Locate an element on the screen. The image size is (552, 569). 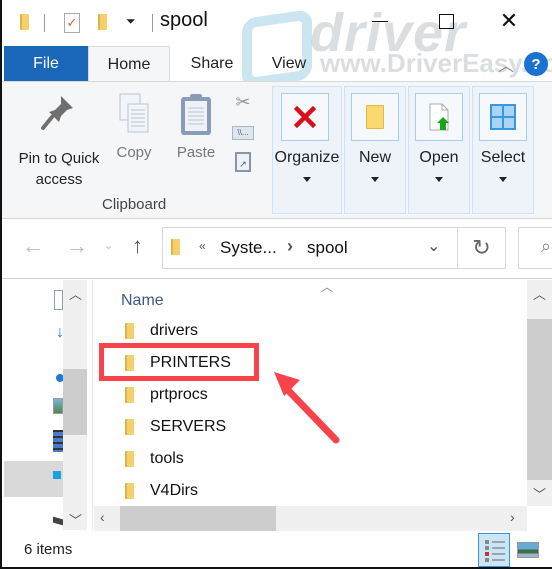
close-icon: ✕ is located at coordinates (509, 20).